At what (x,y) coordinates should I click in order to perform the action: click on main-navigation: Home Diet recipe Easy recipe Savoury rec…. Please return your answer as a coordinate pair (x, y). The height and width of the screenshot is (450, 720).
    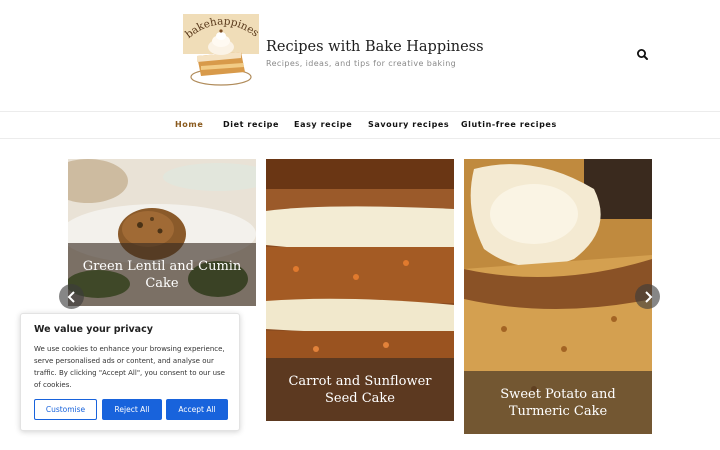
    Looking at the image, I should click on (360, 125).